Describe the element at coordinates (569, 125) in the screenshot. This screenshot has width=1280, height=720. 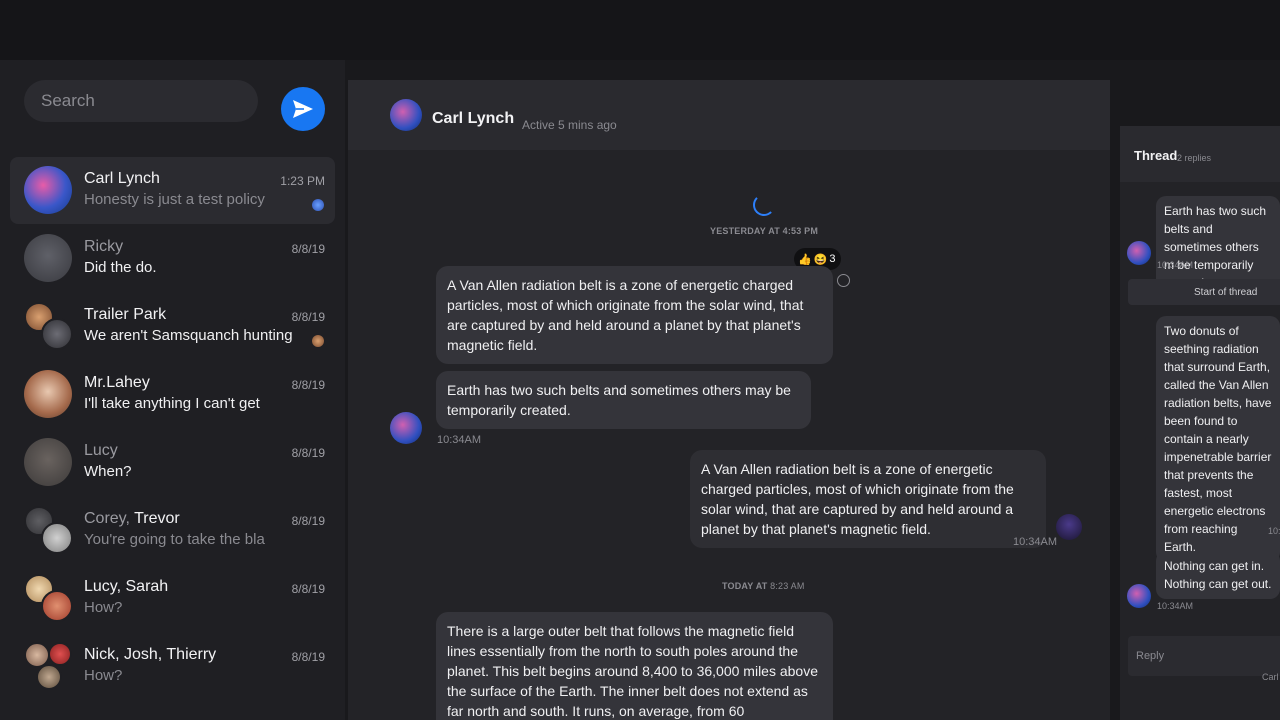
I see `chat-active-status: Active 5 mins ago` at that location.